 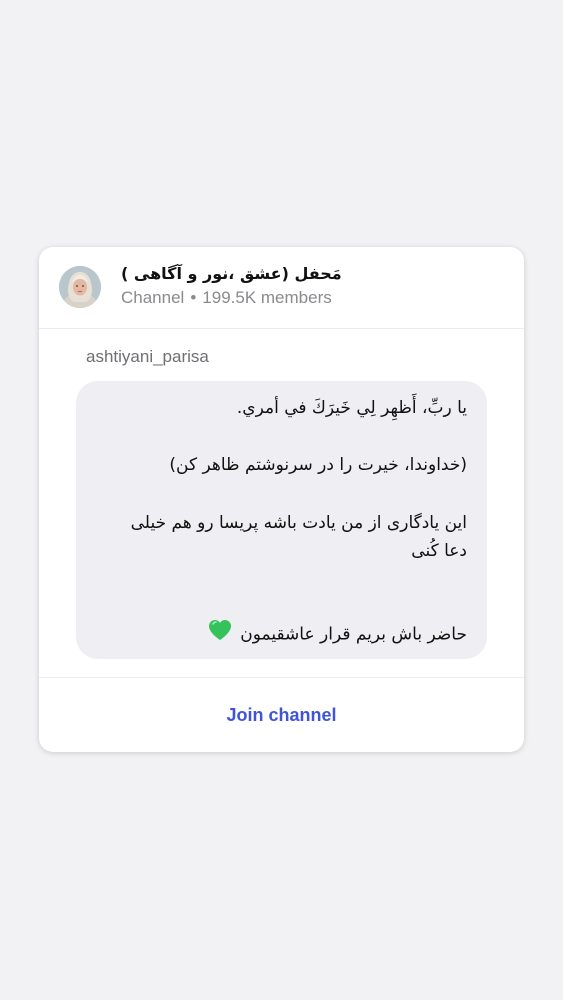 I want to click on message-last-line: حاضر باش بریم قرار عاشقیمون, so click(x=337, y=634).